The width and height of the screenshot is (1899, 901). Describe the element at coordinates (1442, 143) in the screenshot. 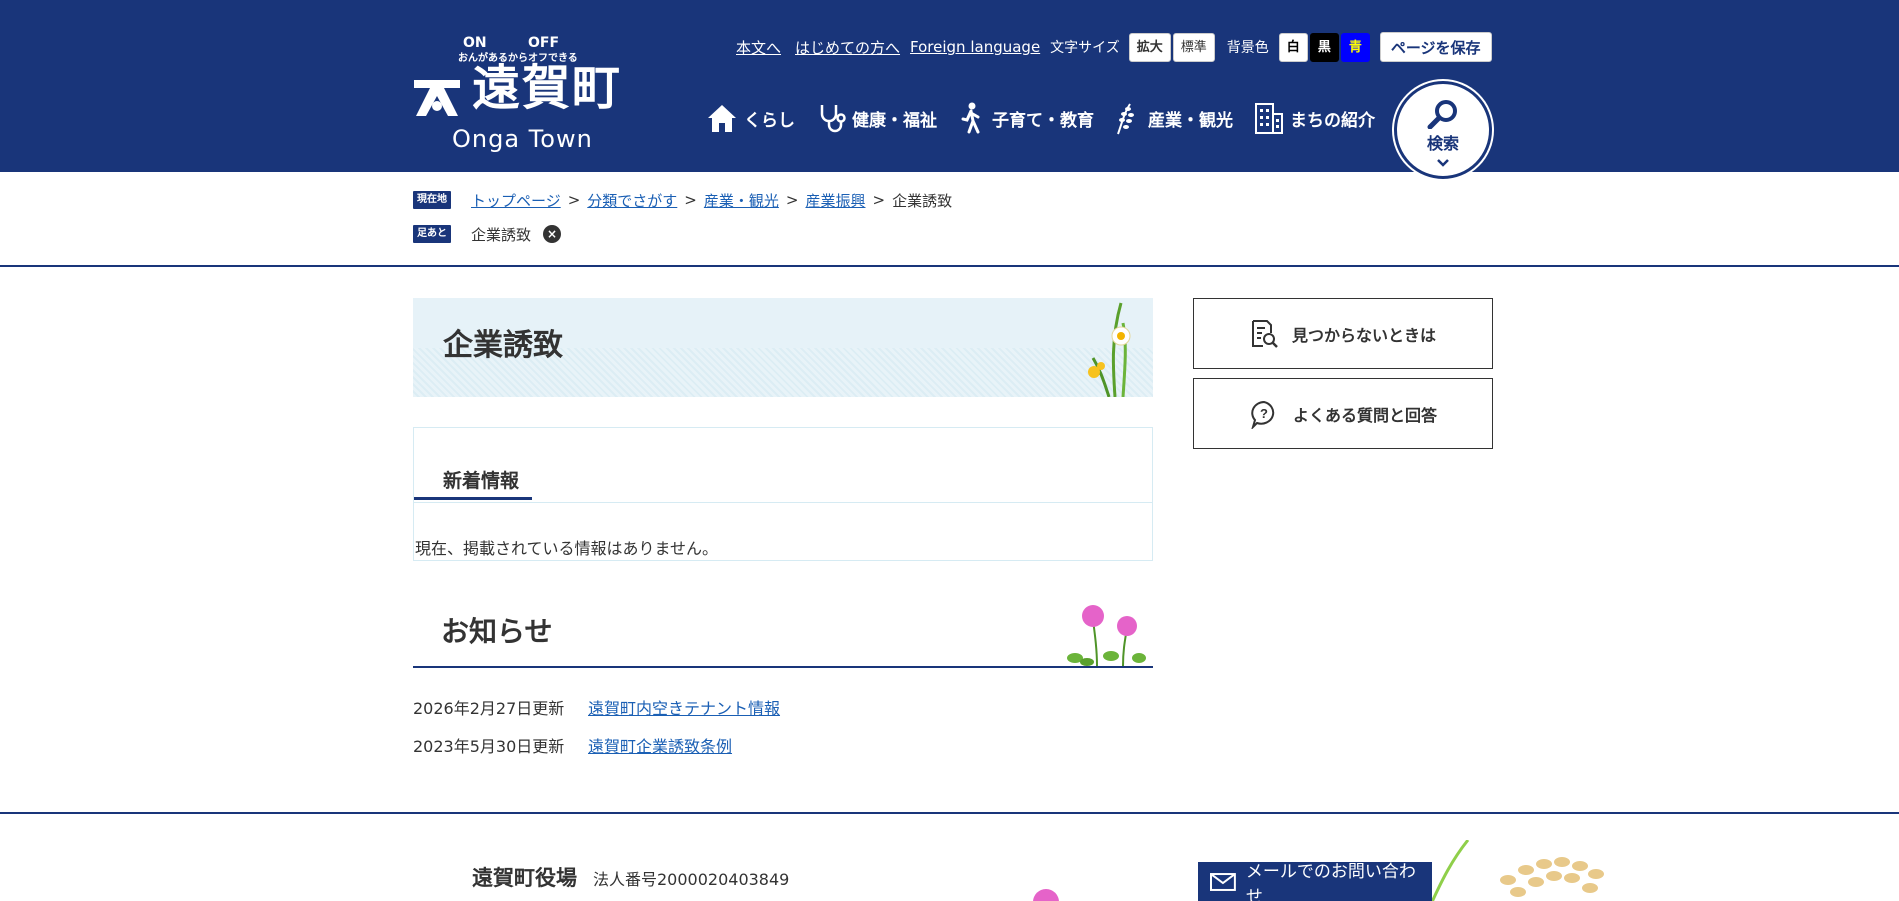

I see `search-label: 検索` at that location.